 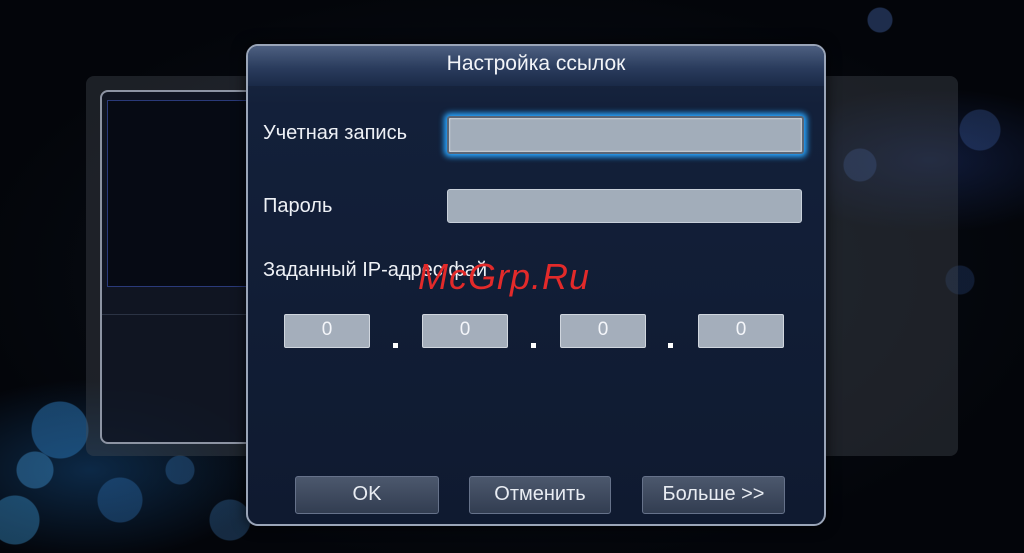 What do you see at coordinates (504, 276) in the screenshot?
I see `watermark: McGrp.Ru` at bounding box center [504, 276].